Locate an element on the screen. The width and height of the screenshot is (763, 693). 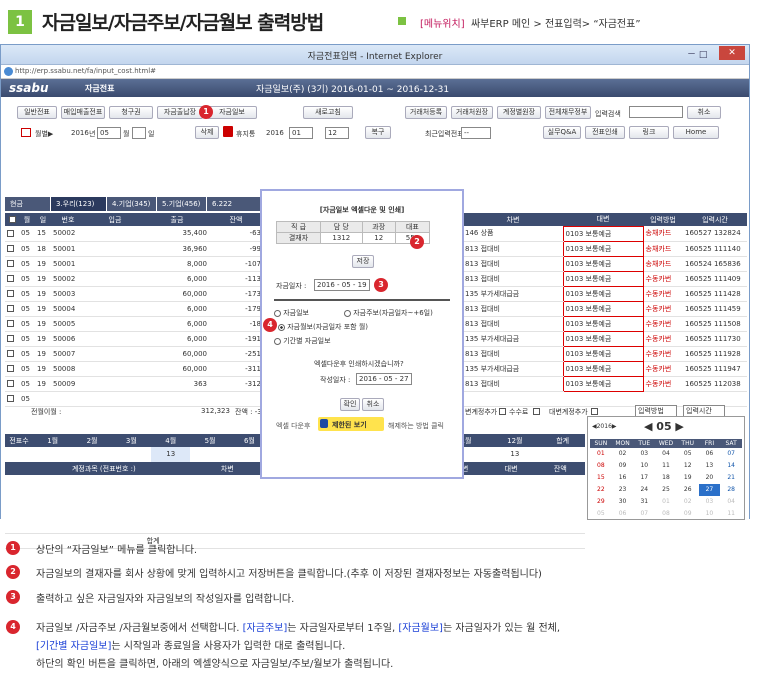
tab-ibk-456: 5.기업(456) is located at coordinates (182, 204).